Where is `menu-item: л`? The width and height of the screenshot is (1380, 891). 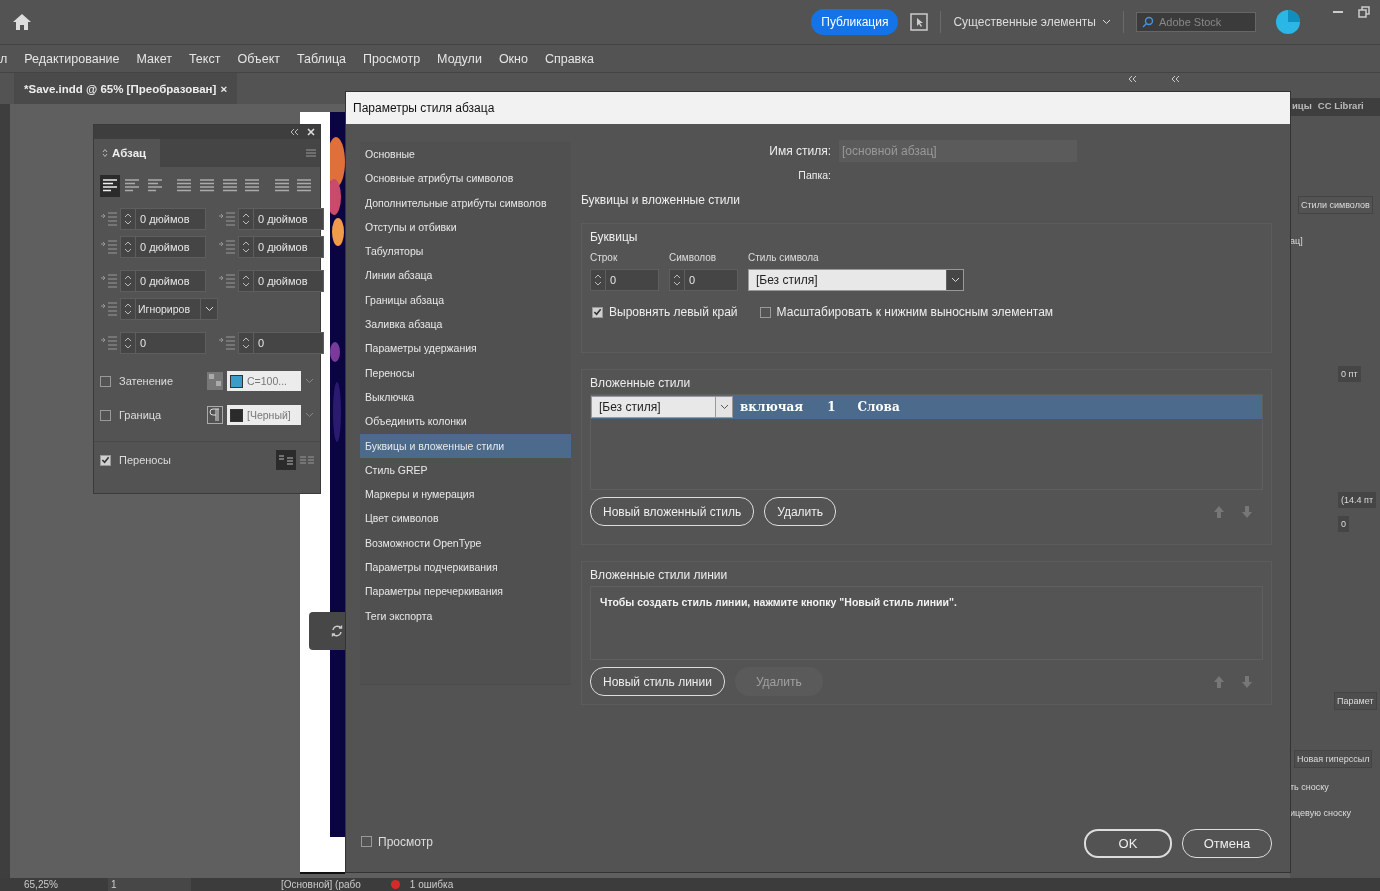 menu-item: л is located at coordinates (4, 58).